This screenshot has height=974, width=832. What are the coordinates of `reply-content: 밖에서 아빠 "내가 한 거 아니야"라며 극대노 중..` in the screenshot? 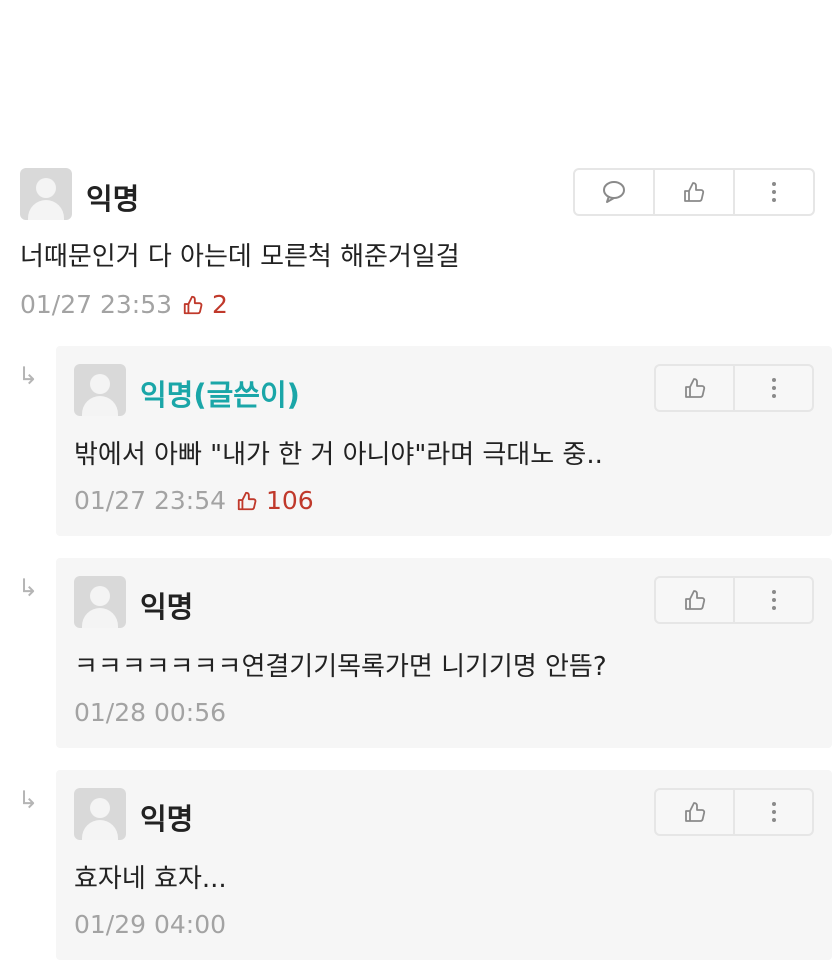 It's located at (338, 455).